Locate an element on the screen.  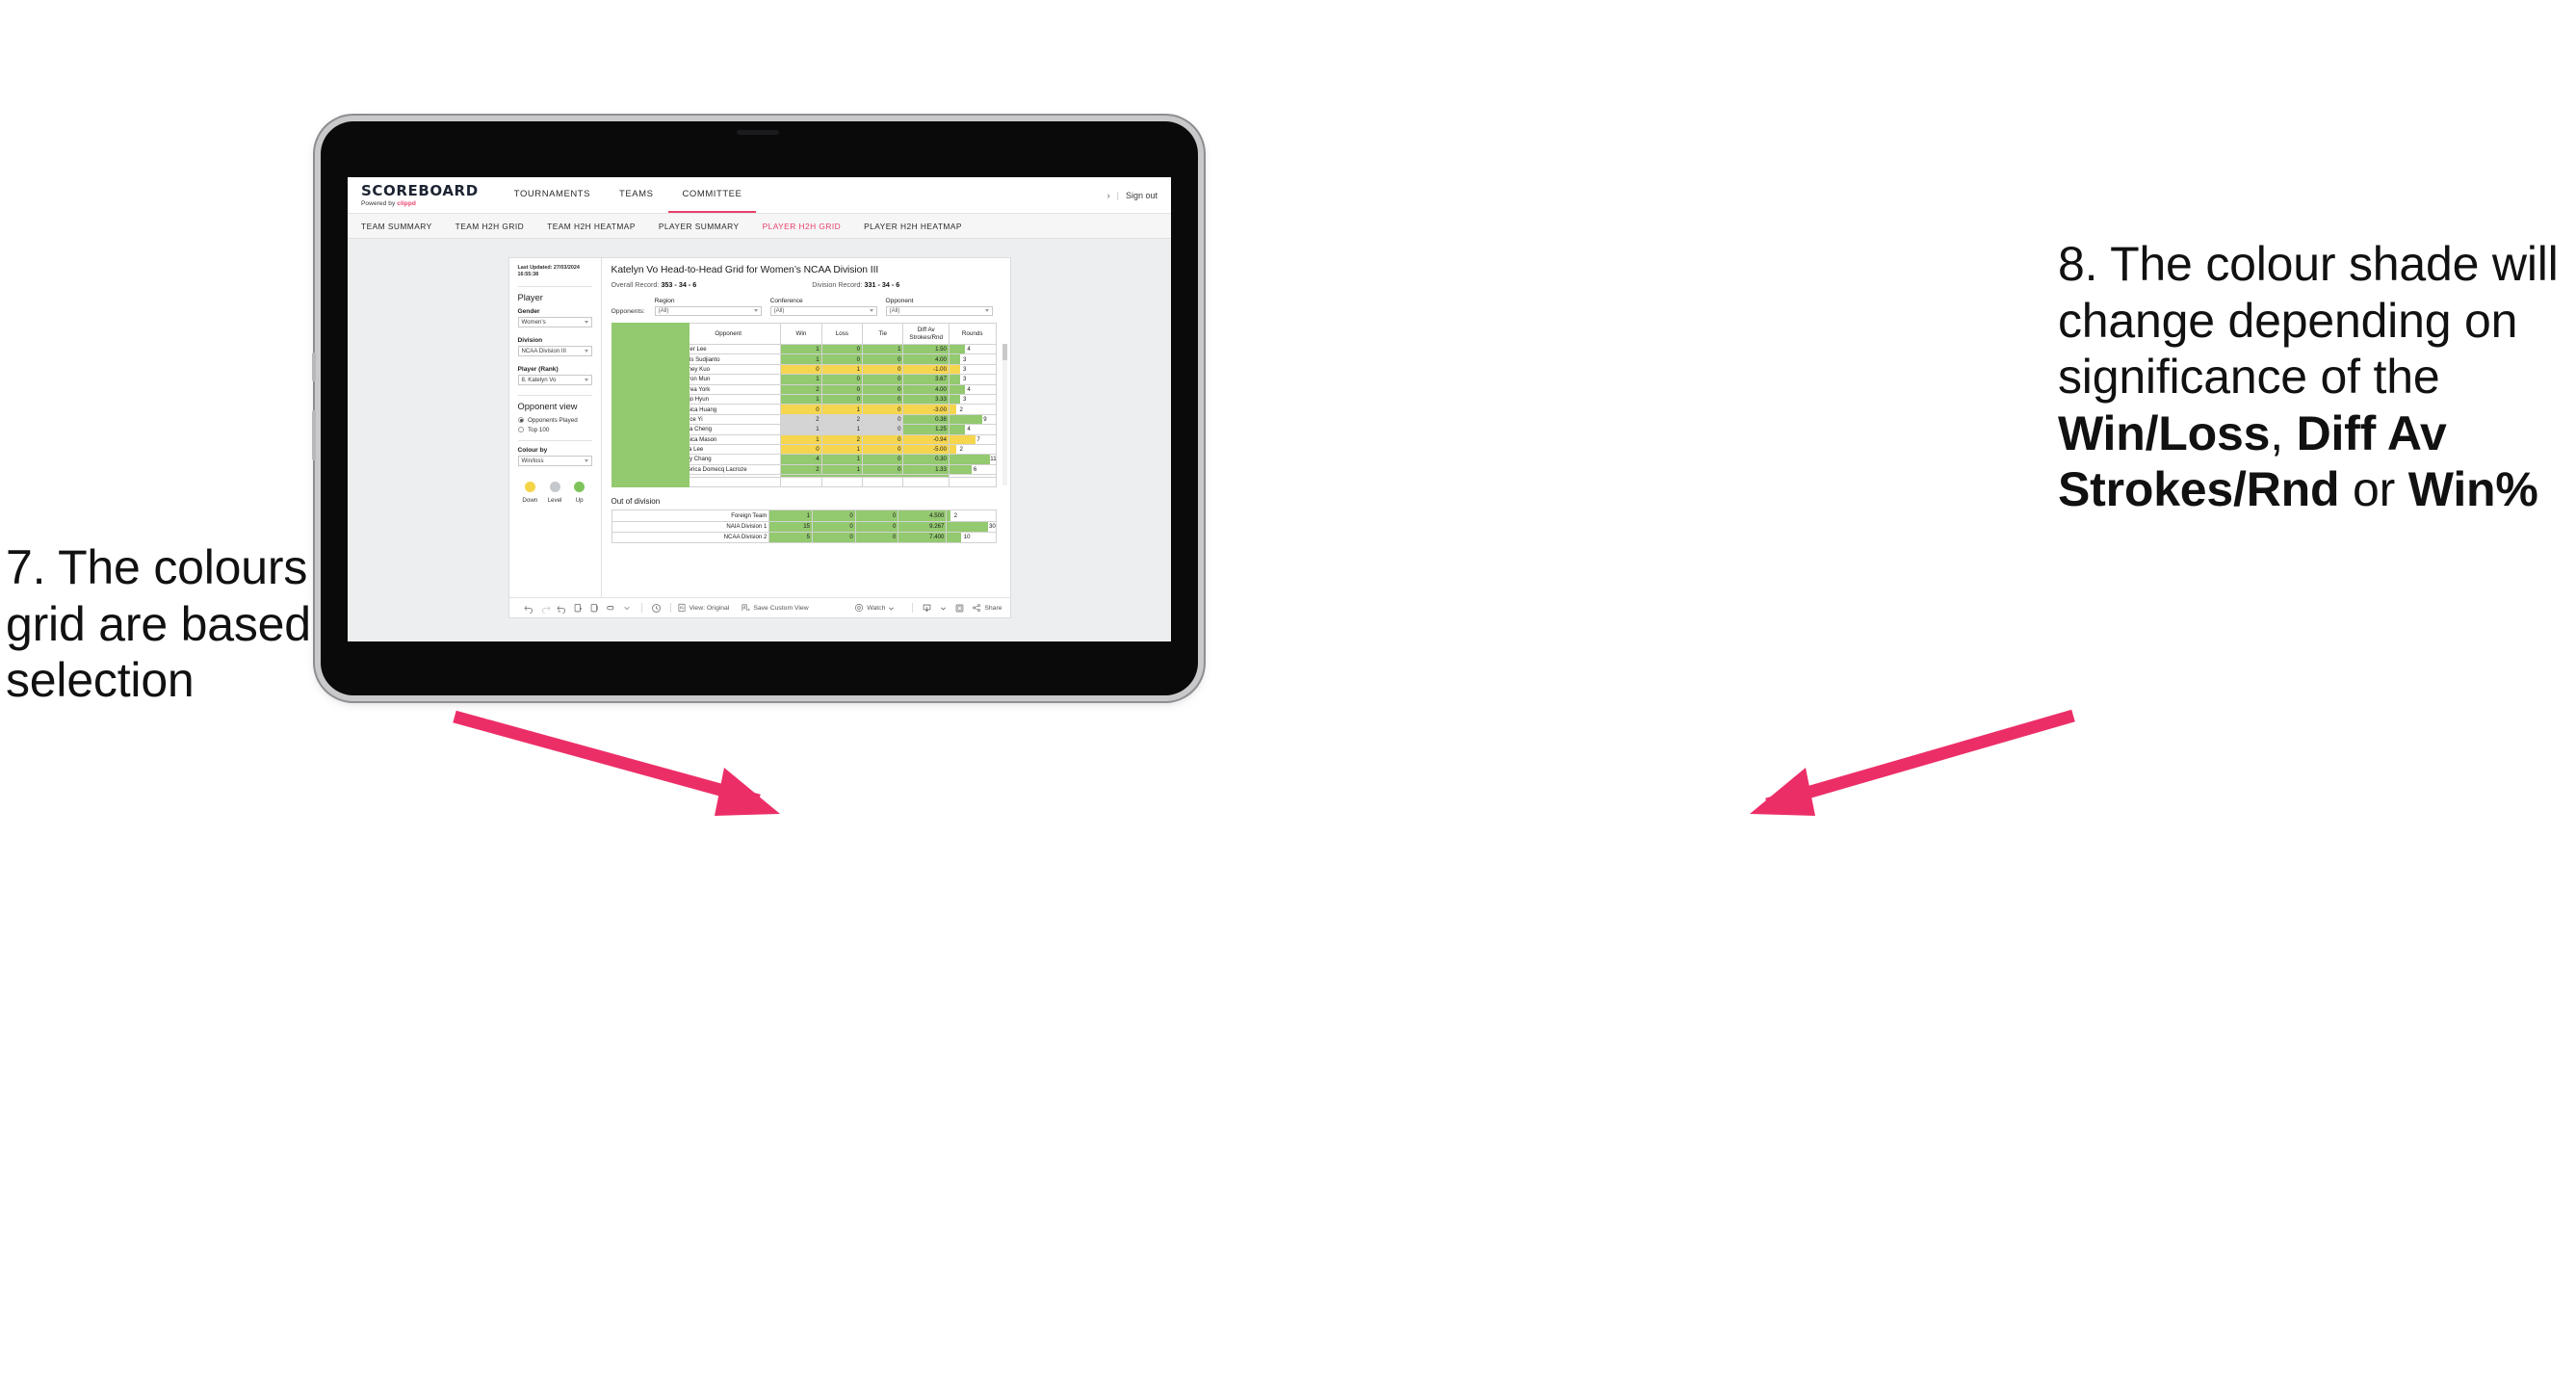
cell-opponent: Heejo Hyun is located at coordinates (728, 399).